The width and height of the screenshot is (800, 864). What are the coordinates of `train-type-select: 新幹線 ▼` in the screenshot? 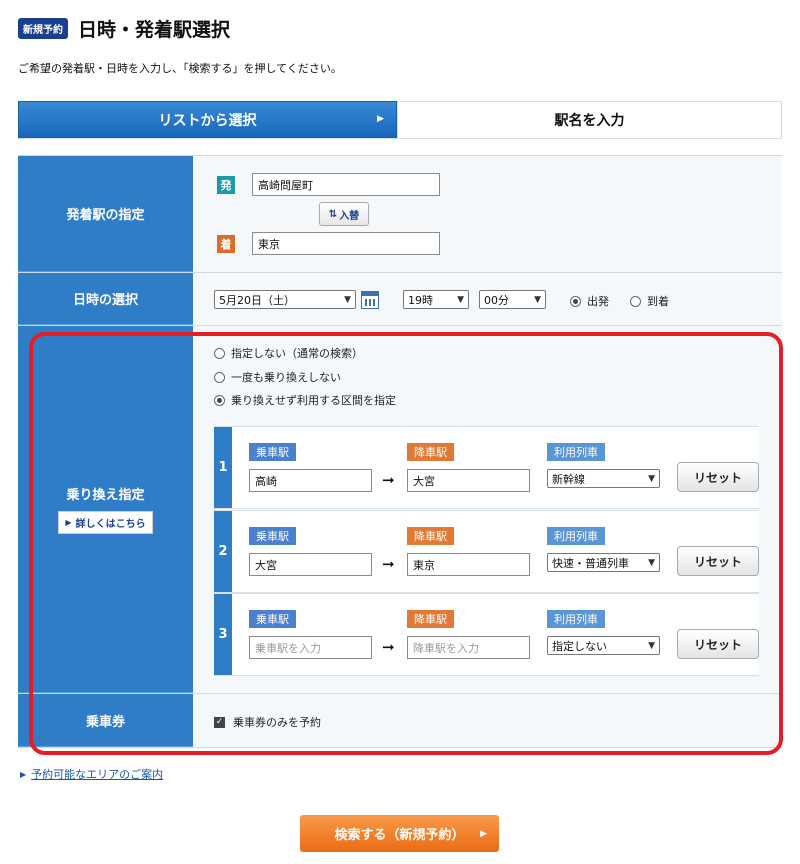 It's located at (603, 478).